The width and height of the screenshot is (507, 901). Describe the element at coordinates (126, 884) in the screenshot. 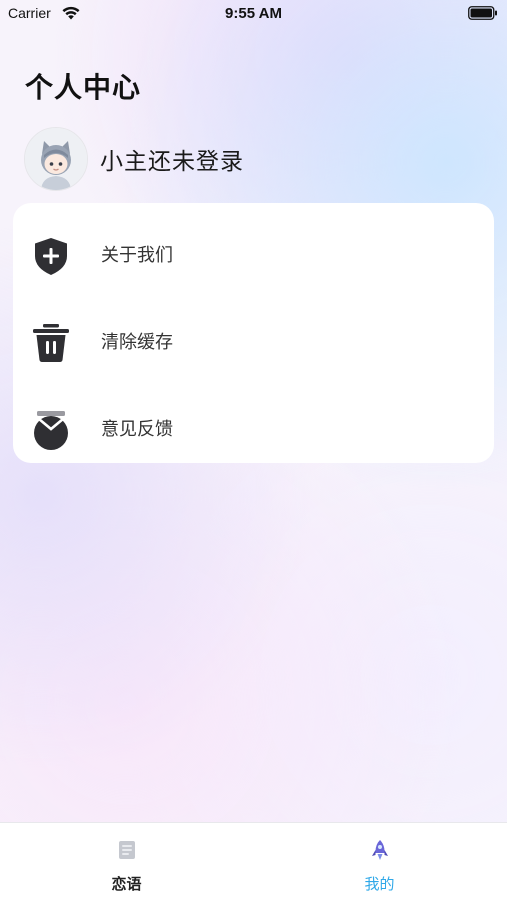

I see `tab-label: 恋语` at that location.